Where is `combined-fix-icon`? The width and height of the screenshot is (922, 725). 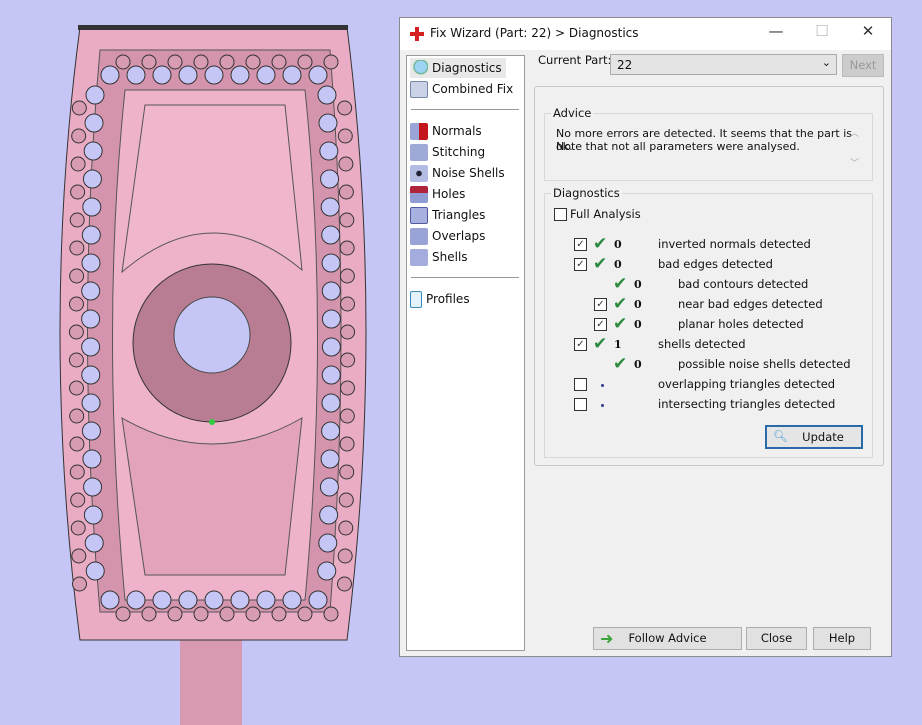
combined-fix-icon is located at coordinates (419, 89).